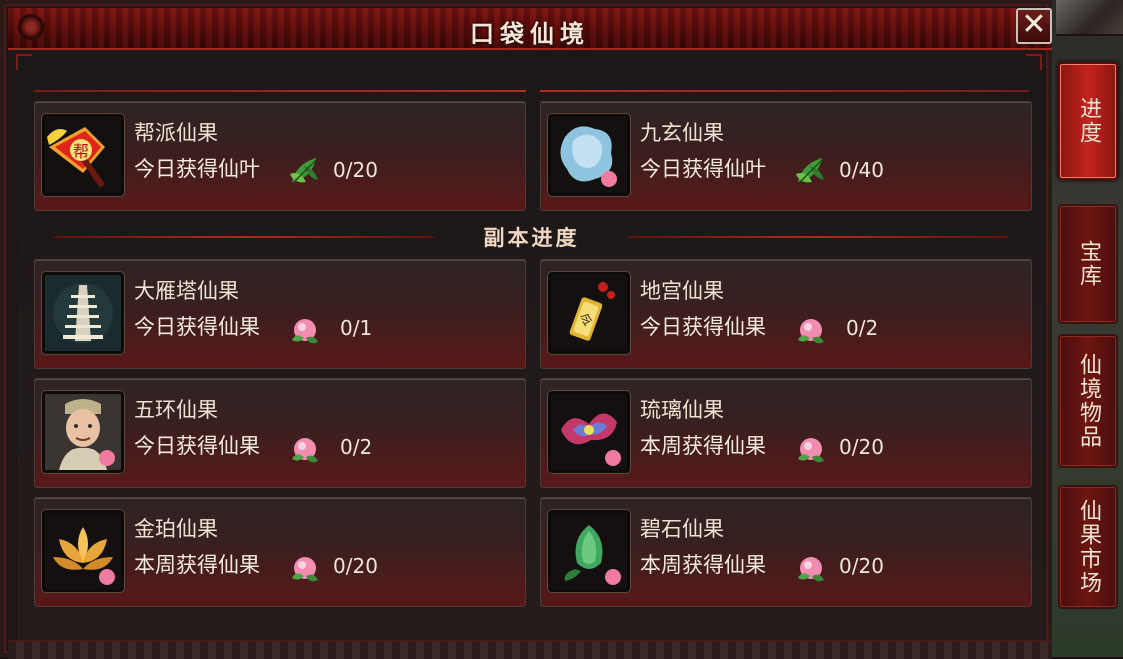 Image resolution: width=1123 pixels, height=659 pixels. What do you see at coordinates (1034, 26) in the screenshot?
I see `close-button: ✕` at bounding box center [1034, 26].